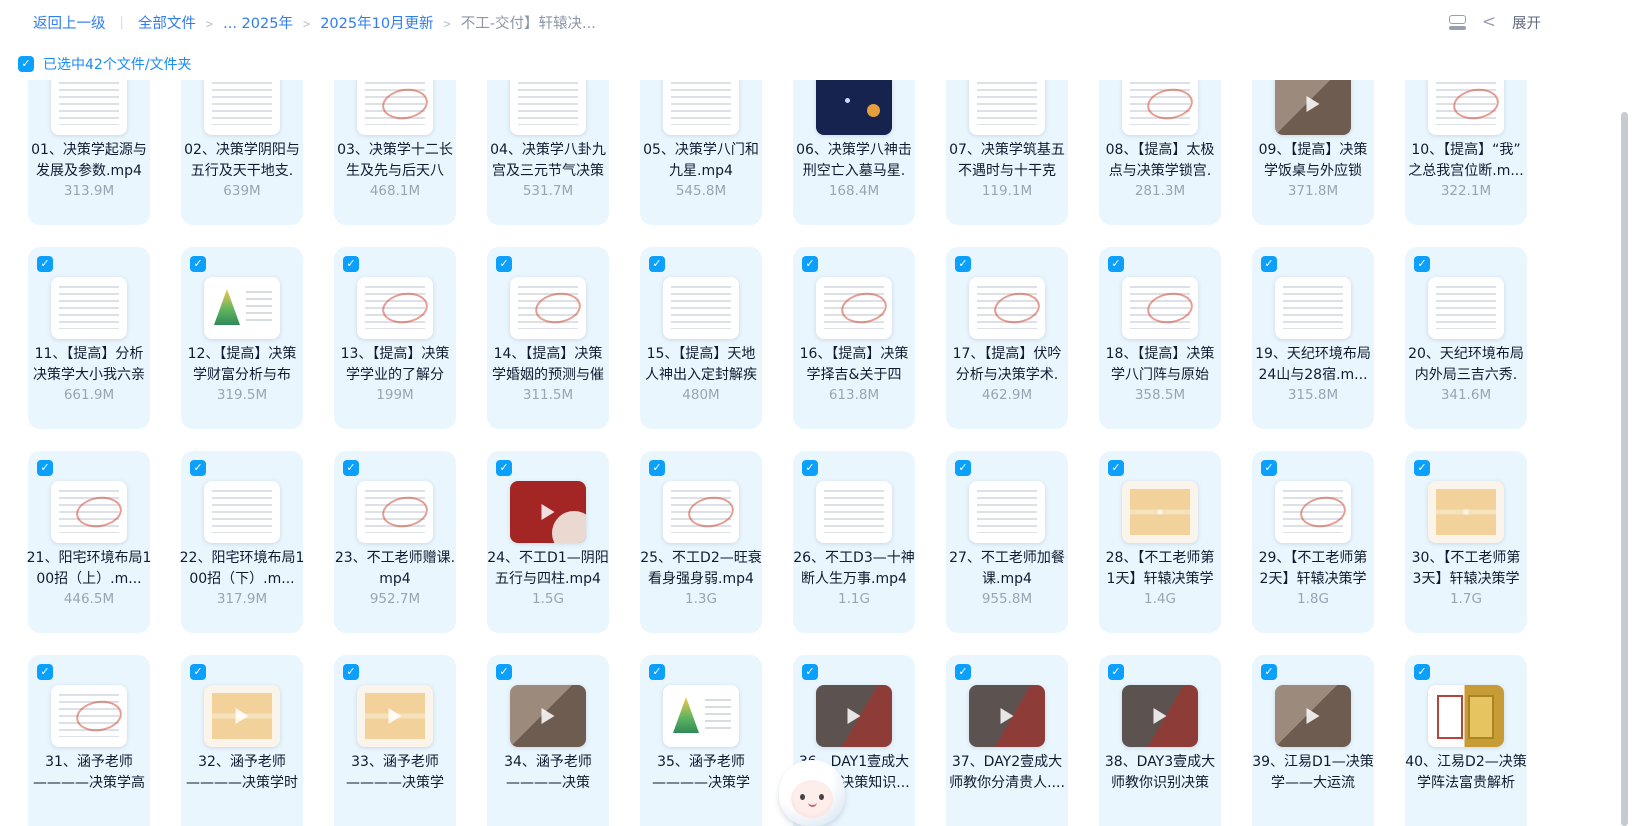 The height and width of the screenshot is (826, 1634). Describe the element at coordinates (1007, 161) in the screenshot. I see `file-name: 07、决策学筑基五 不遇时与十干克` at that location.